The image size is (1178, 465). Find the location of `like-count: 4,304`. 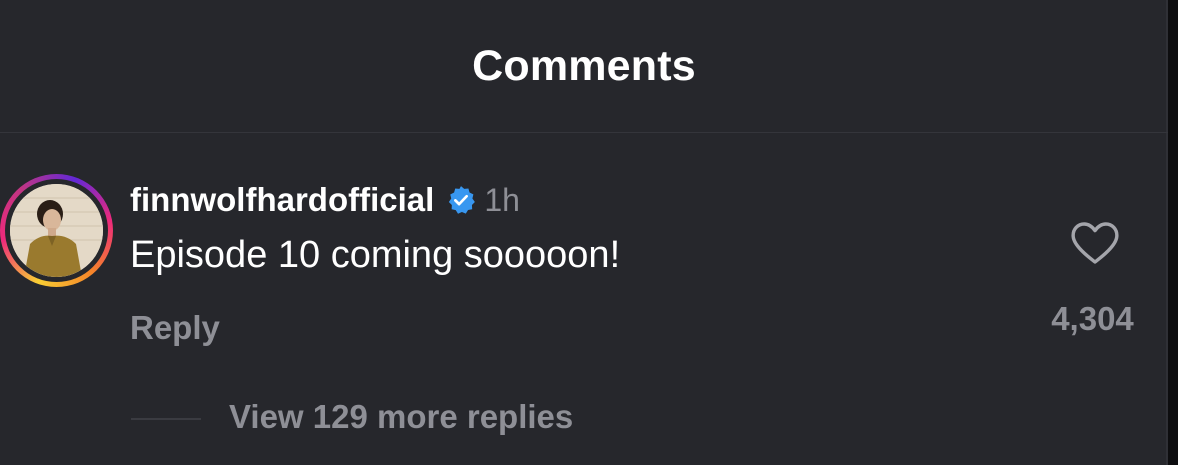

like-count: 4,304 is located at coordinates (1092, 318).